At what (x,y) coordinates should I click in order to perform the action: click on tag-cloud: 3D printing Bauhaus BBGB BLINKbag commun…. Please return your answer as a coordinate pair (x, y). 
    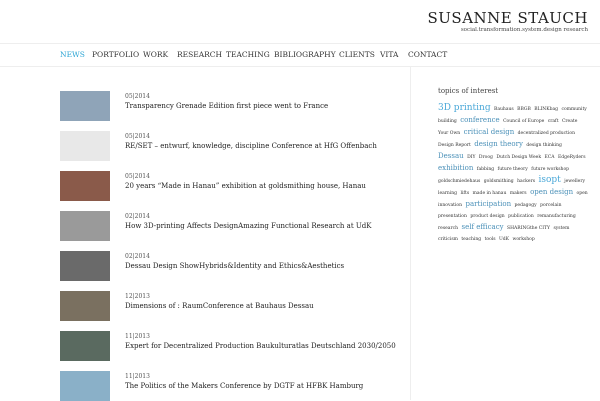
    Looking at the image, I should click on (513, 174).